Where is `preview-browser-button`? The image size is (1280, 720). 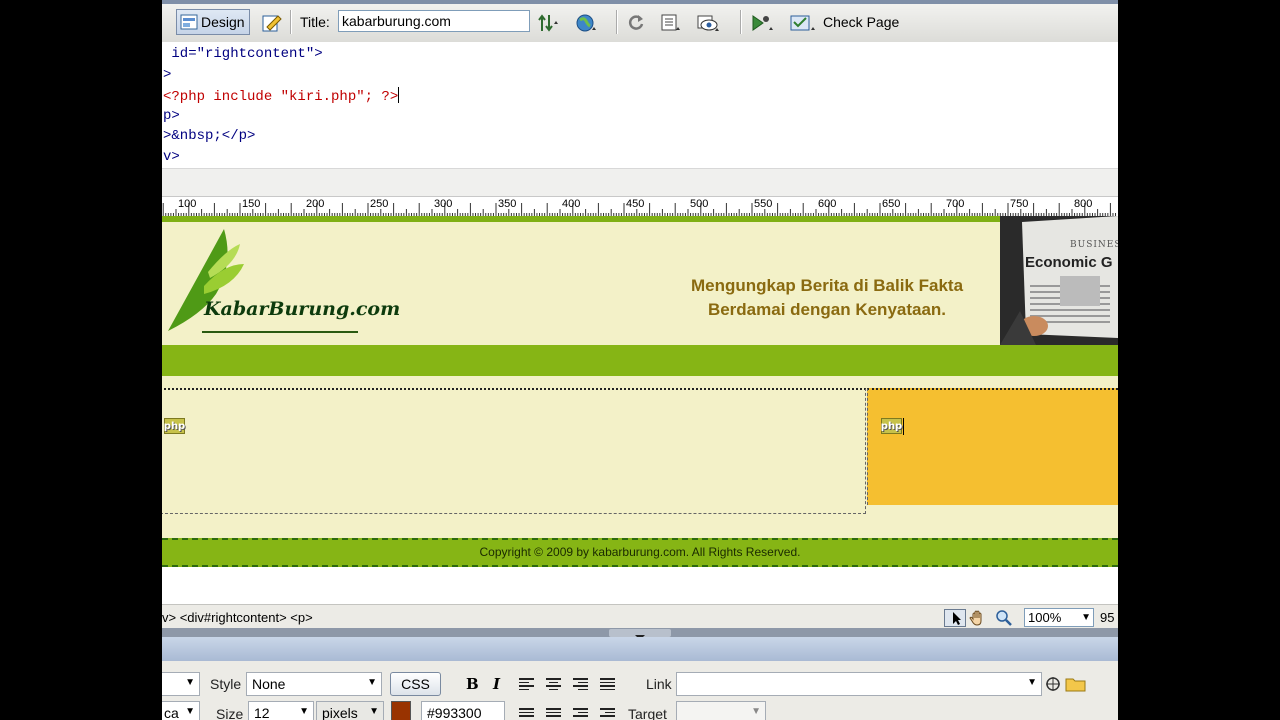
preview-browser-button is located at coordinates (590, 22).